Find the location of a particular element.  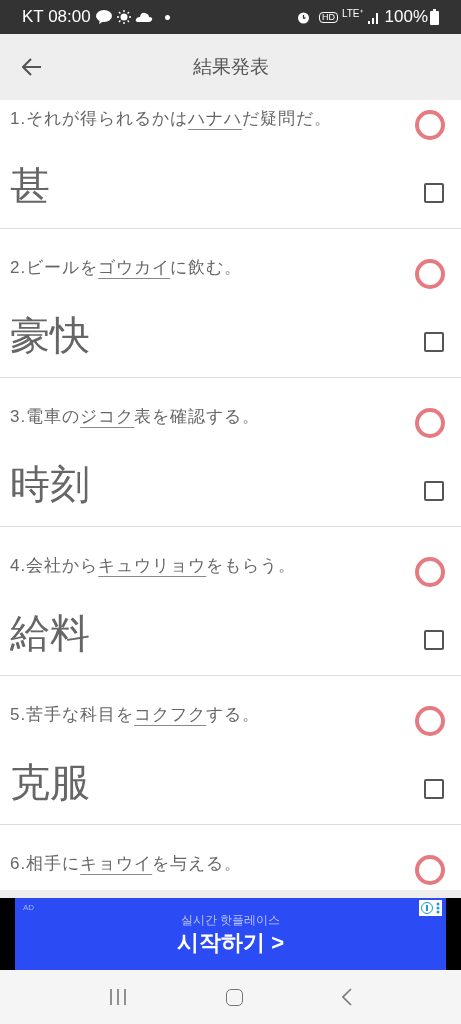

question-text: 1.それが得られるかはハナハだ疑問だ。 is located at coordinates (172, 119).